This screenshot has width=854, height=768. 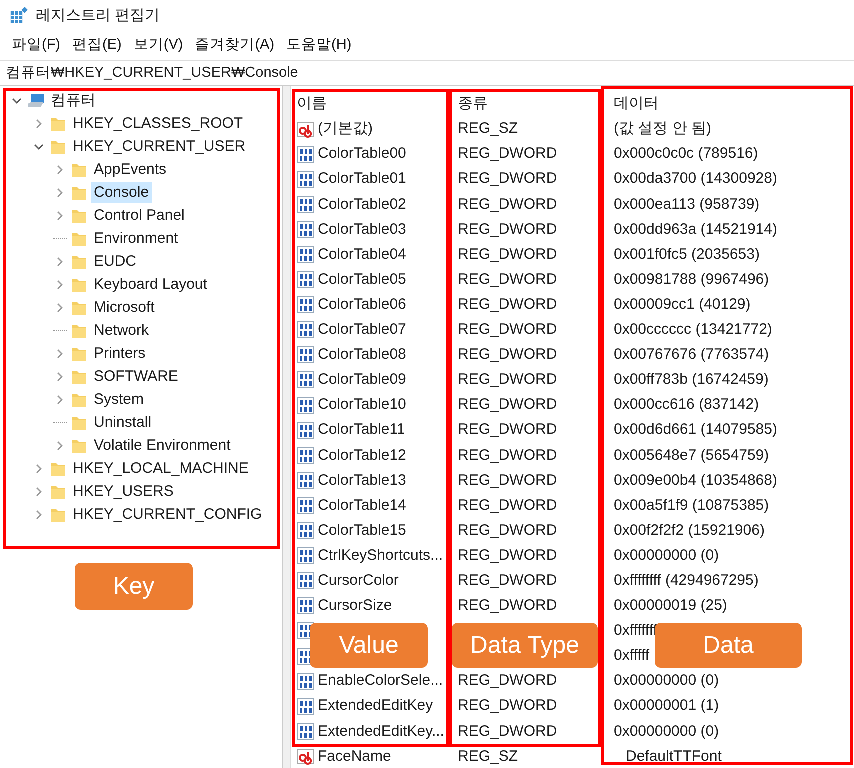 I want to click on tree-item: Console, so click(x=121, y=192).